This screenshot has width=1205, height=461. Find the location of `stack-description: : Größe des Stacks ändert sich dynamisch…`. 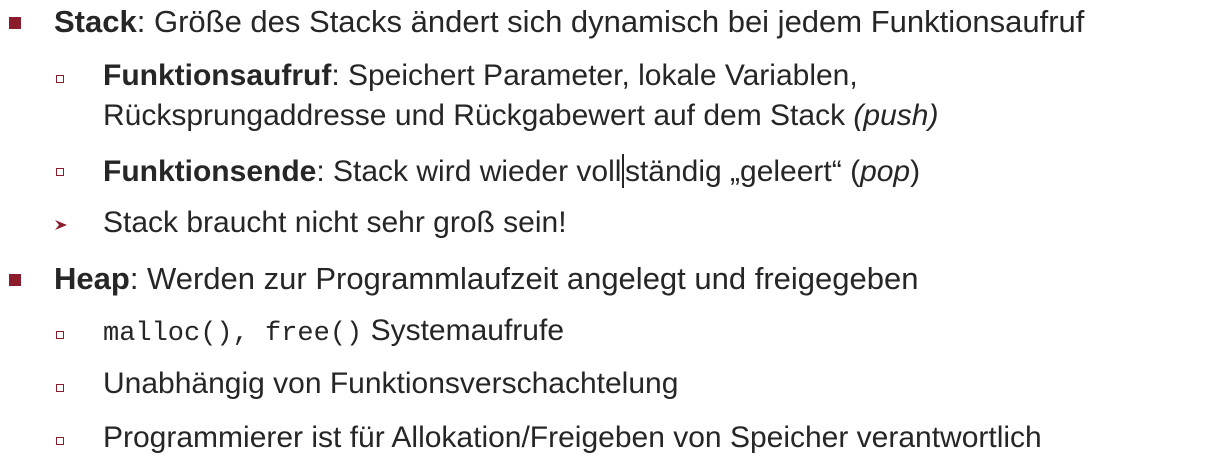

stack-description: : Größe des Stacks ändert sich dynamisch… is located at coordinates (610, 21).